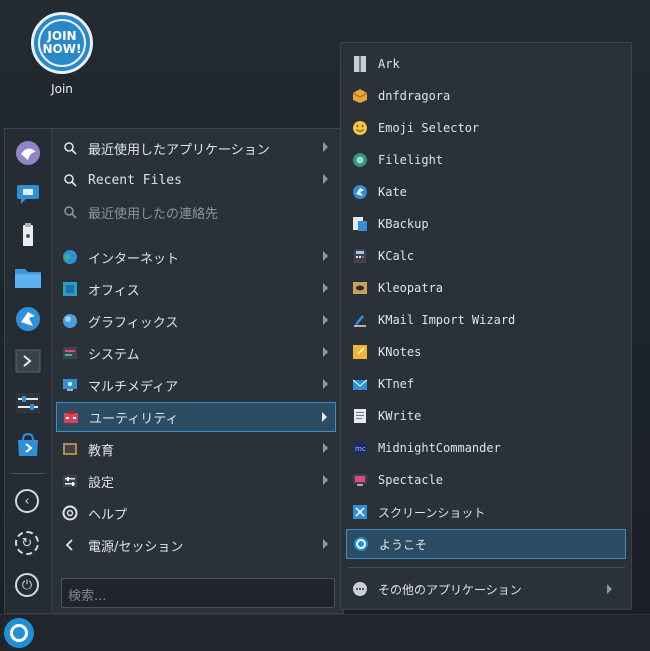 Image resolution: width=650 pixels, height=651 pixels. What do you see at coordinates (486, 352) in the screenshot?
I see `app-knotes: KNotes` at bounding box center [486, 352].